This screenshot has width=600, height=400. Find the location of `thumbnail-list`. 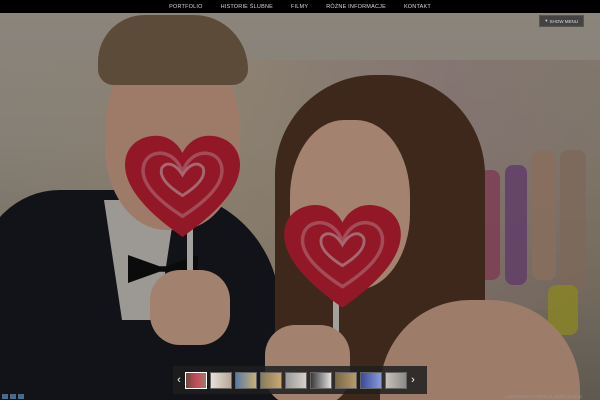

thumbnail-list is located at coordinates (296, 380).